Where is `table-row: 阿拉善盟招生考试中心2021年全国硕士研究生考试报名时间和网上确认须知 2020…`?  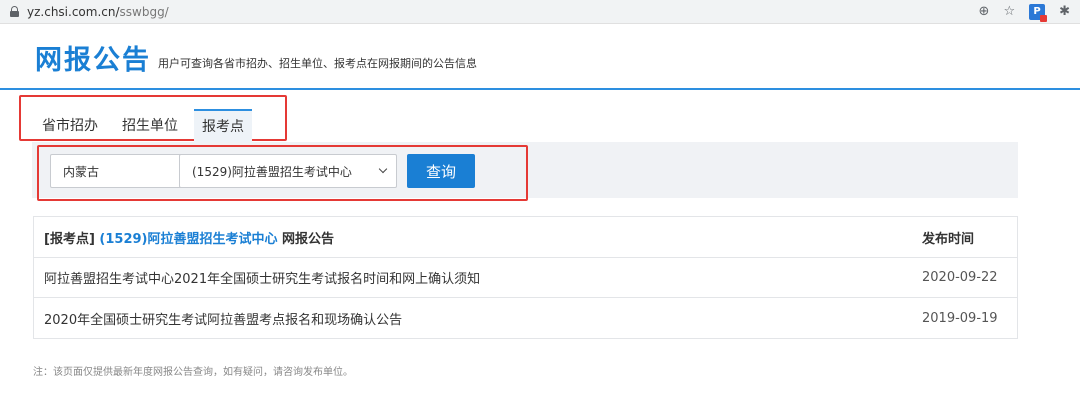
table-row: 阿拉善盟招生考试中心2021年全国硕士研究生考试报名时间和网上确认须知 2020… is located at coordinates (525, 278).